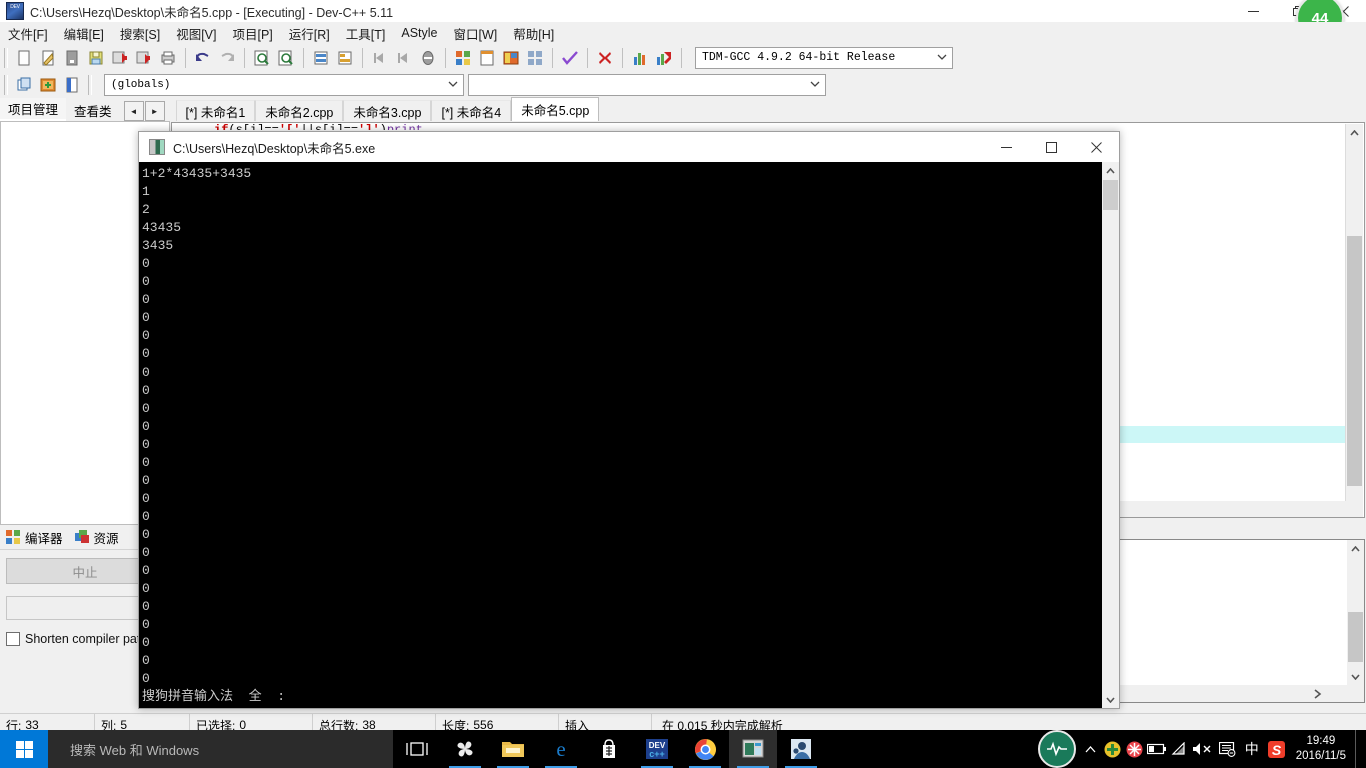 This screenshot has height=768, width=1366. I want to click on console-scroll-up-button, so click(1110, 170).